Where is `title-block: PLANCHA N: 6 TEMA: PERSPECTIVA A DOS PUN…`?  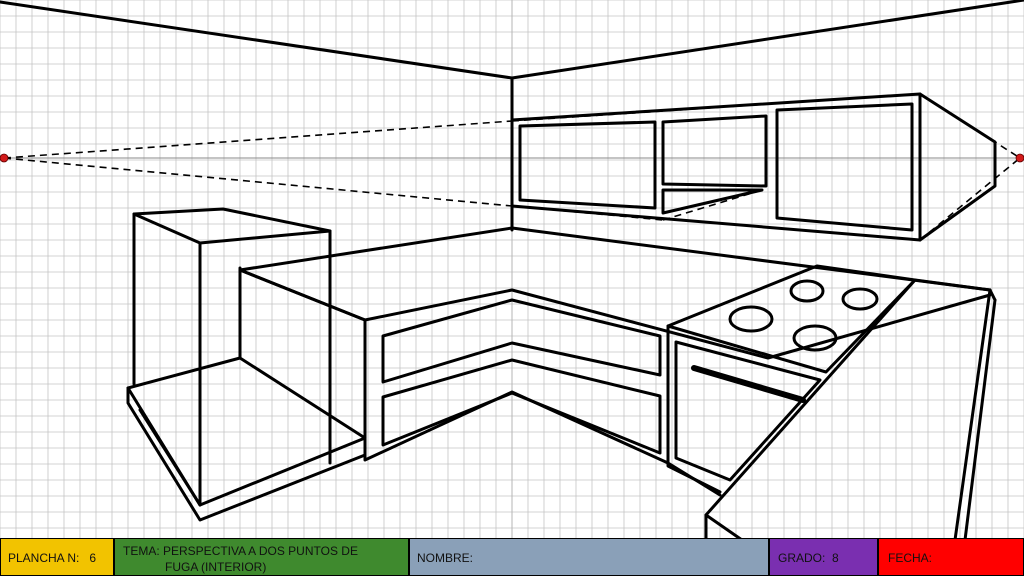
title-block: PLANCHA N: 6 TEMA: PERSPECTIVA A DOS PUN… is located at coordinates (512, 557).